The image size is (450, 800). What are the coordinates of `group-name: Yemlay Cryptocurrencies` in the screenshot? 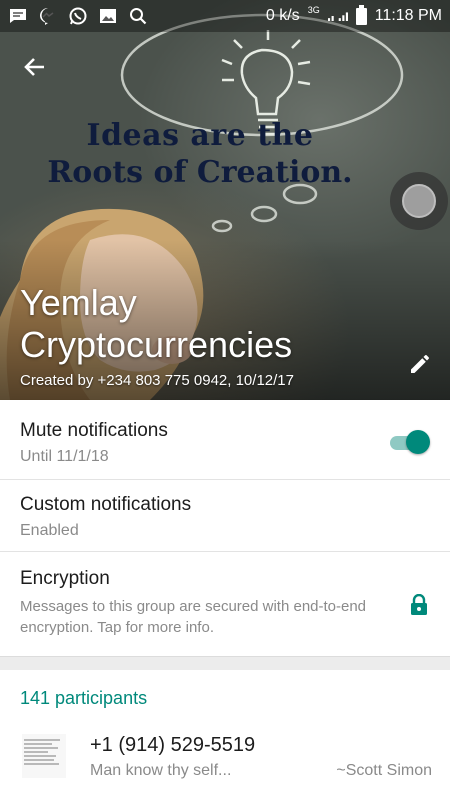 It's located at (156, 323).